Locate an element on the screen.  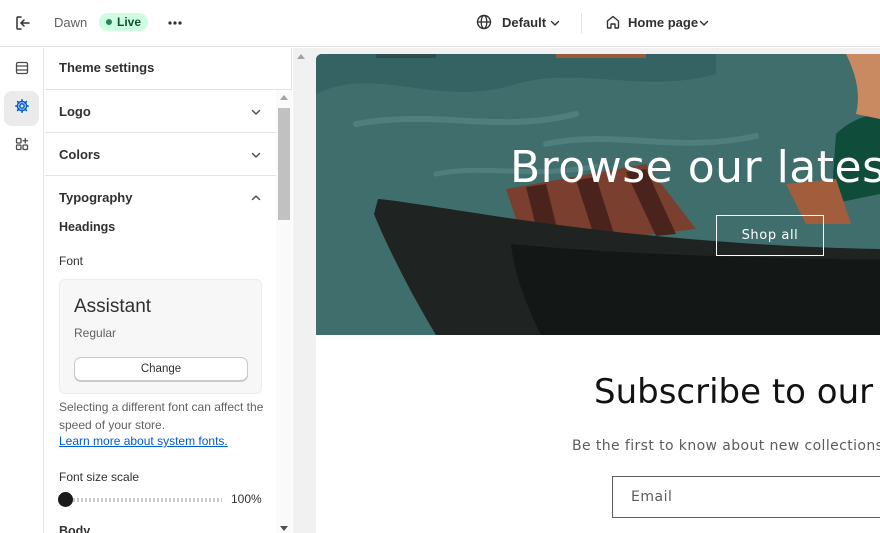
system-fonts-link: Learn more about system fonts. is located at coordinates (143, 441).